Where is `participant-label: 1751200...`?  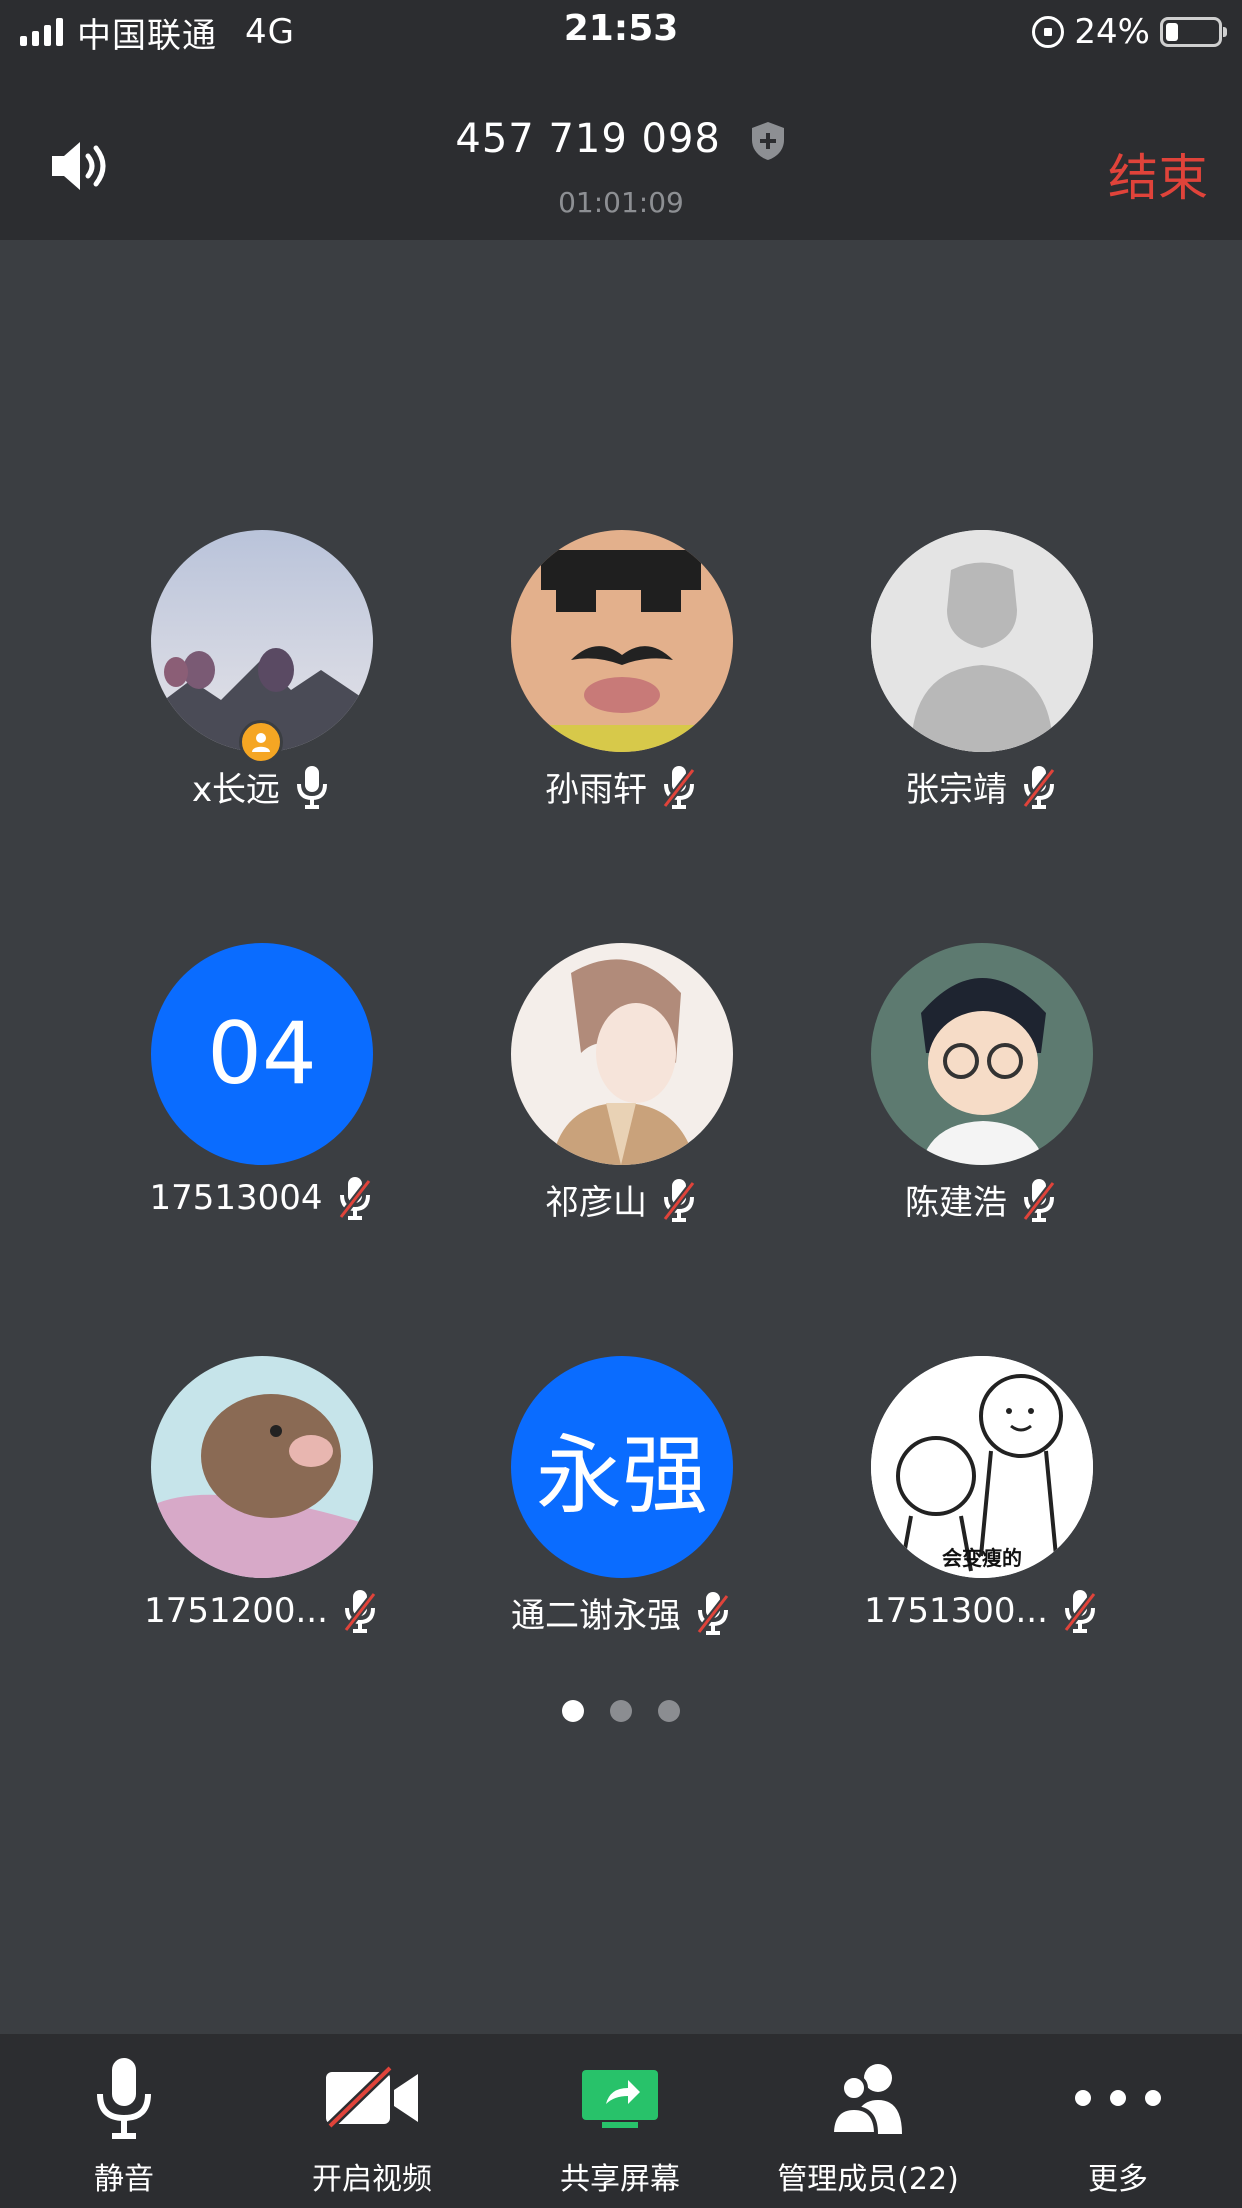
participant-label: 1751200... is located at coordinates (261, 1611).